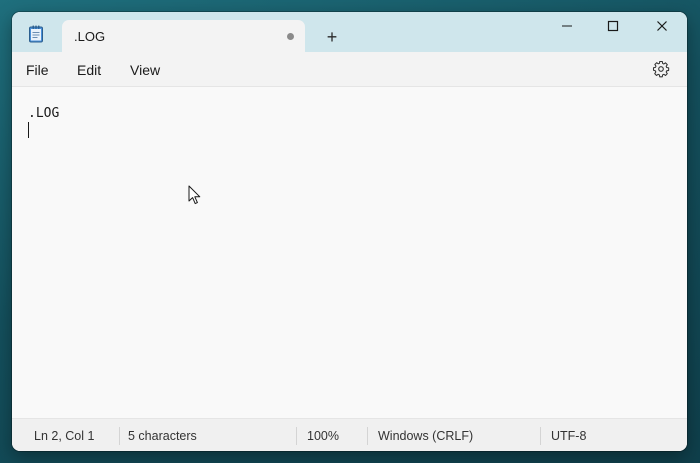  What do you see at coordinates (349, 69) in the screenshot?
I see `menu-bar: File Edit View` at bounding box center [349, 69].